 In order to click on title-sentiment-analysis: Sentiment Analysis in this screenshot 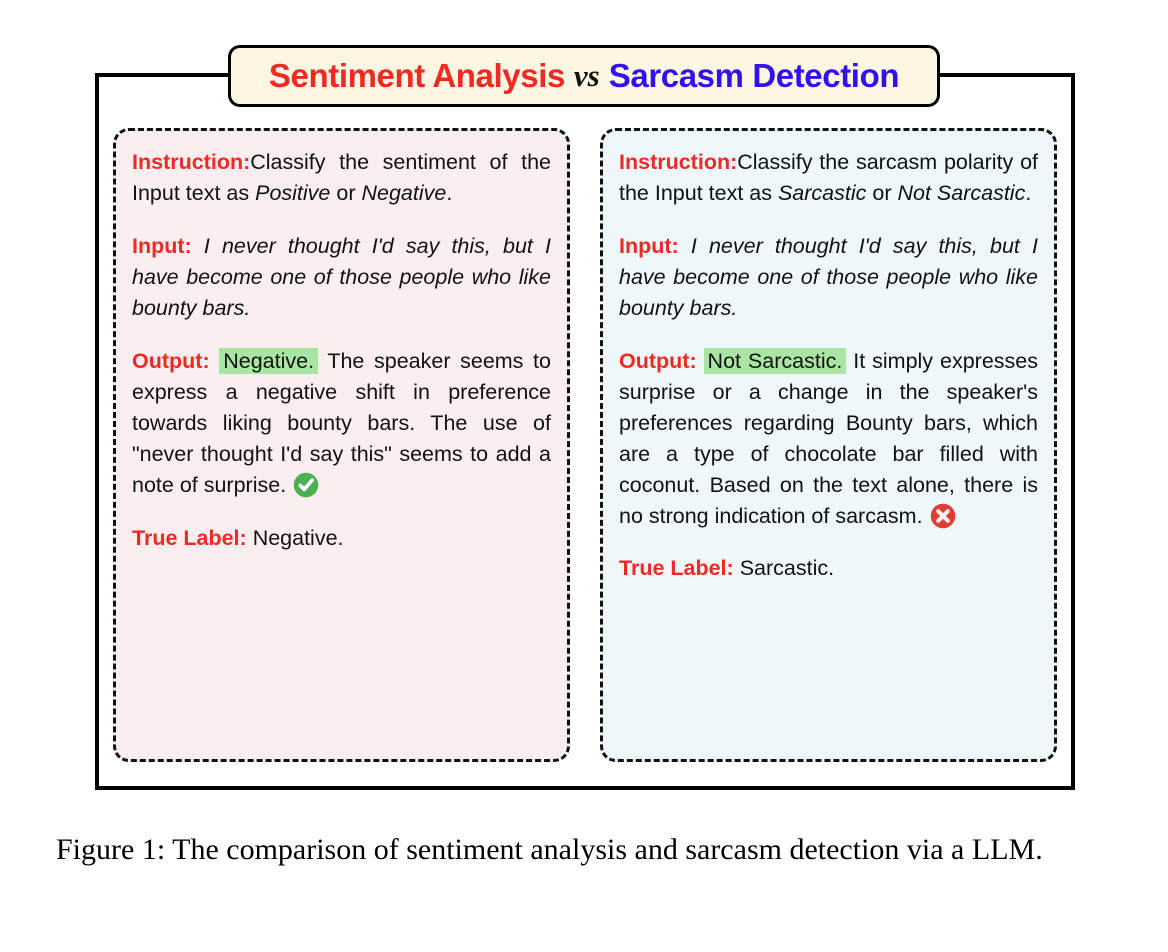, I will do `click(416, 75)`.